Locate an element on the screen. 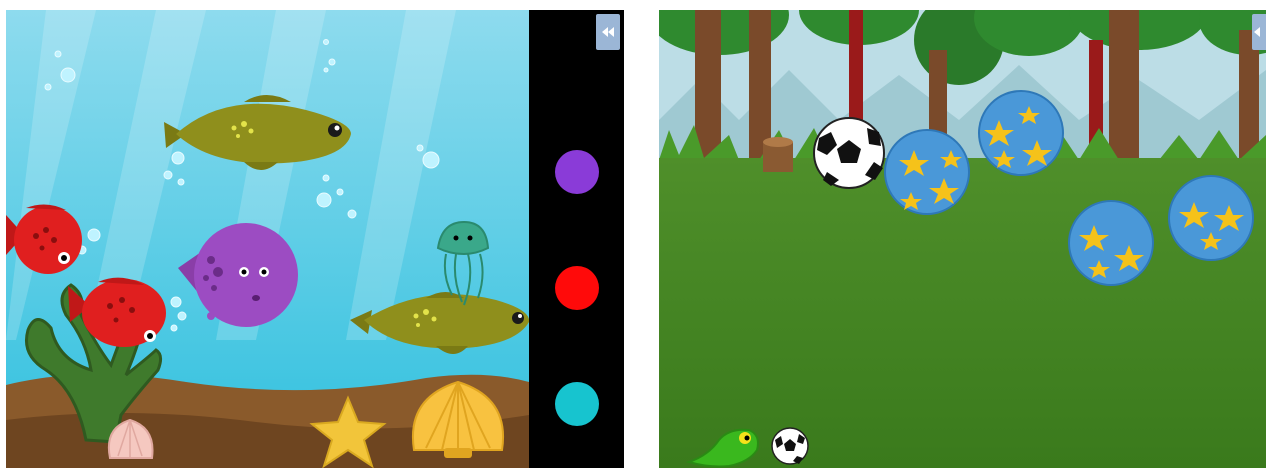 Image resolution: width=1266 pixels, height=468 pixels. tree-stump is located at coordinates (778, 154).